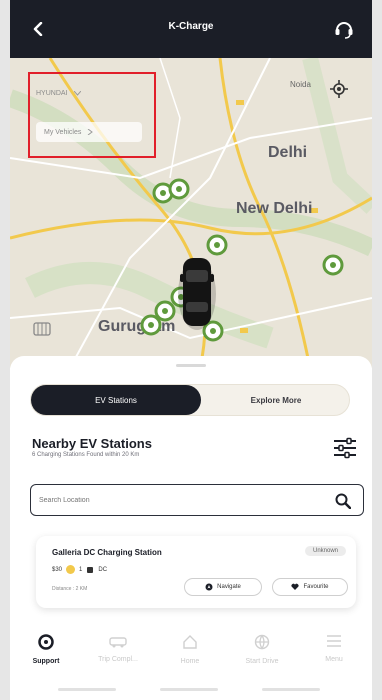  Describe the element at coordinates (316, 587) in the screenshot. I see `favourite-label: Favourite` at that location.